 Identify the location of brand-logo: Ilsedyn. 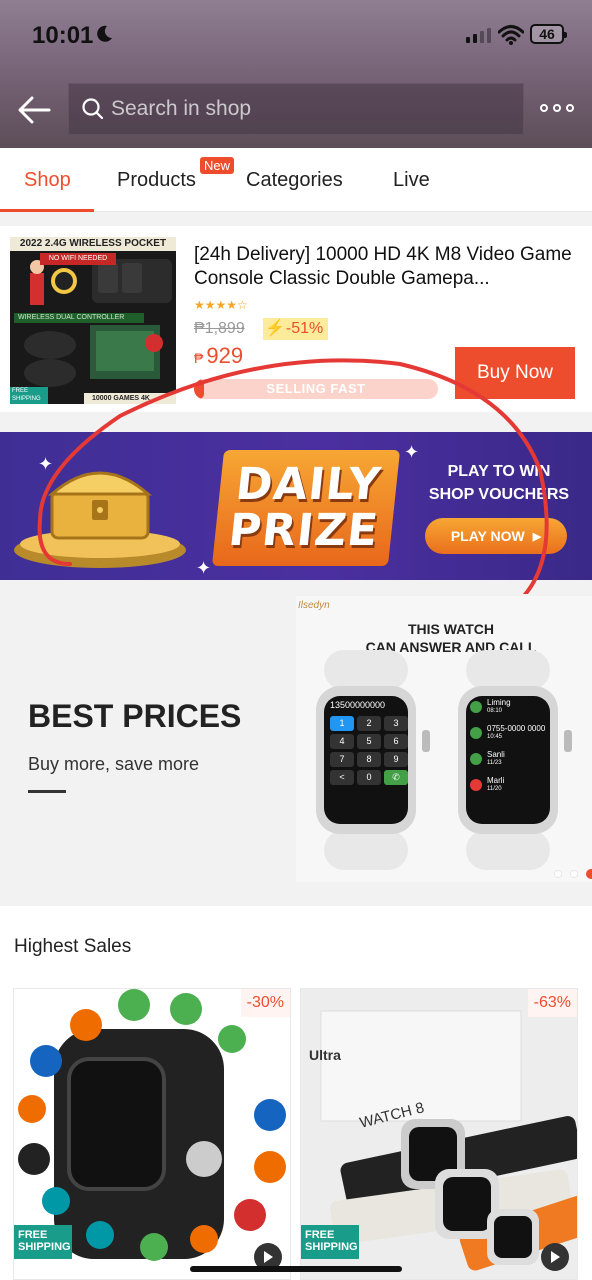
(314, 605).